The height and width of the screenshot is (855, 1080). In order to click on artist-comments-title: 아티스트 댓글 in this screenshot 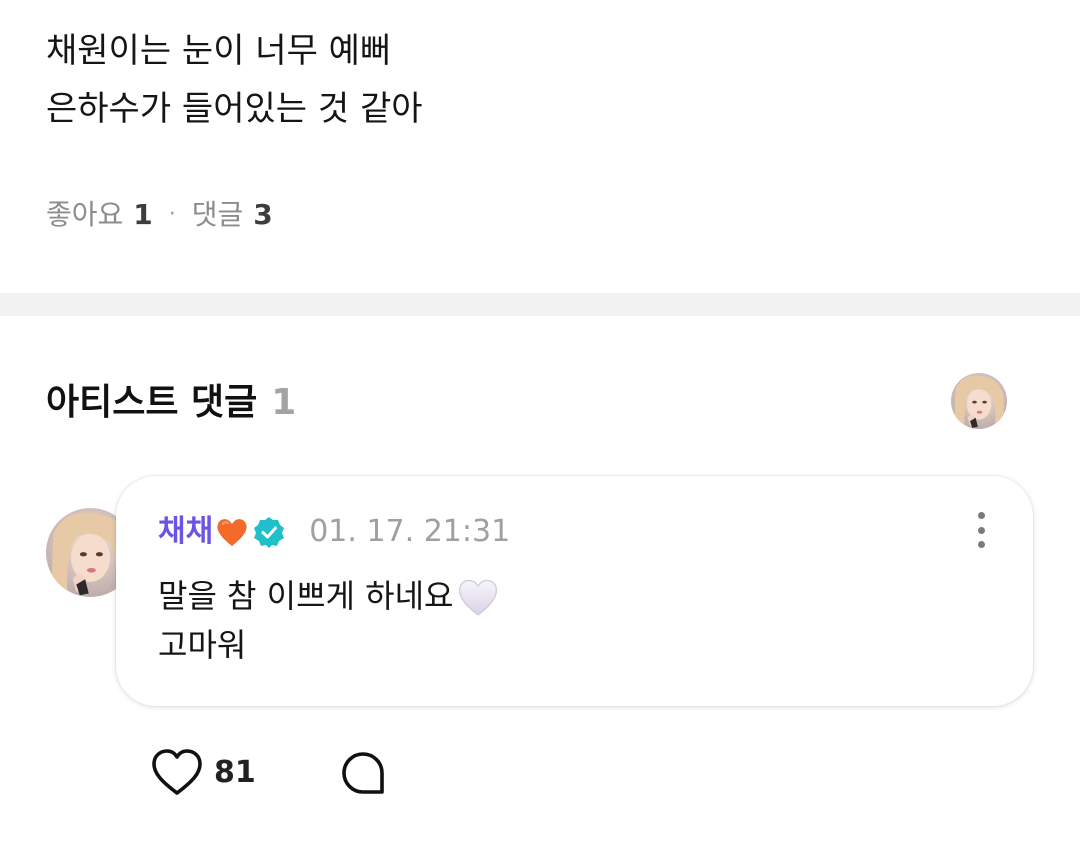, I will do `click(152, 402)`.